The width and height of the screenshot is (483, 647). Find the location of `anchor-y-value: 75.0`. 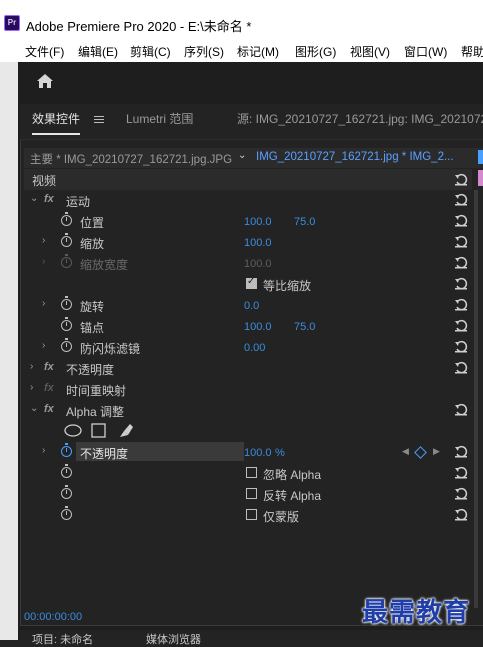

anchor-y-value: 75.0 is located at coordinates (304, 327).